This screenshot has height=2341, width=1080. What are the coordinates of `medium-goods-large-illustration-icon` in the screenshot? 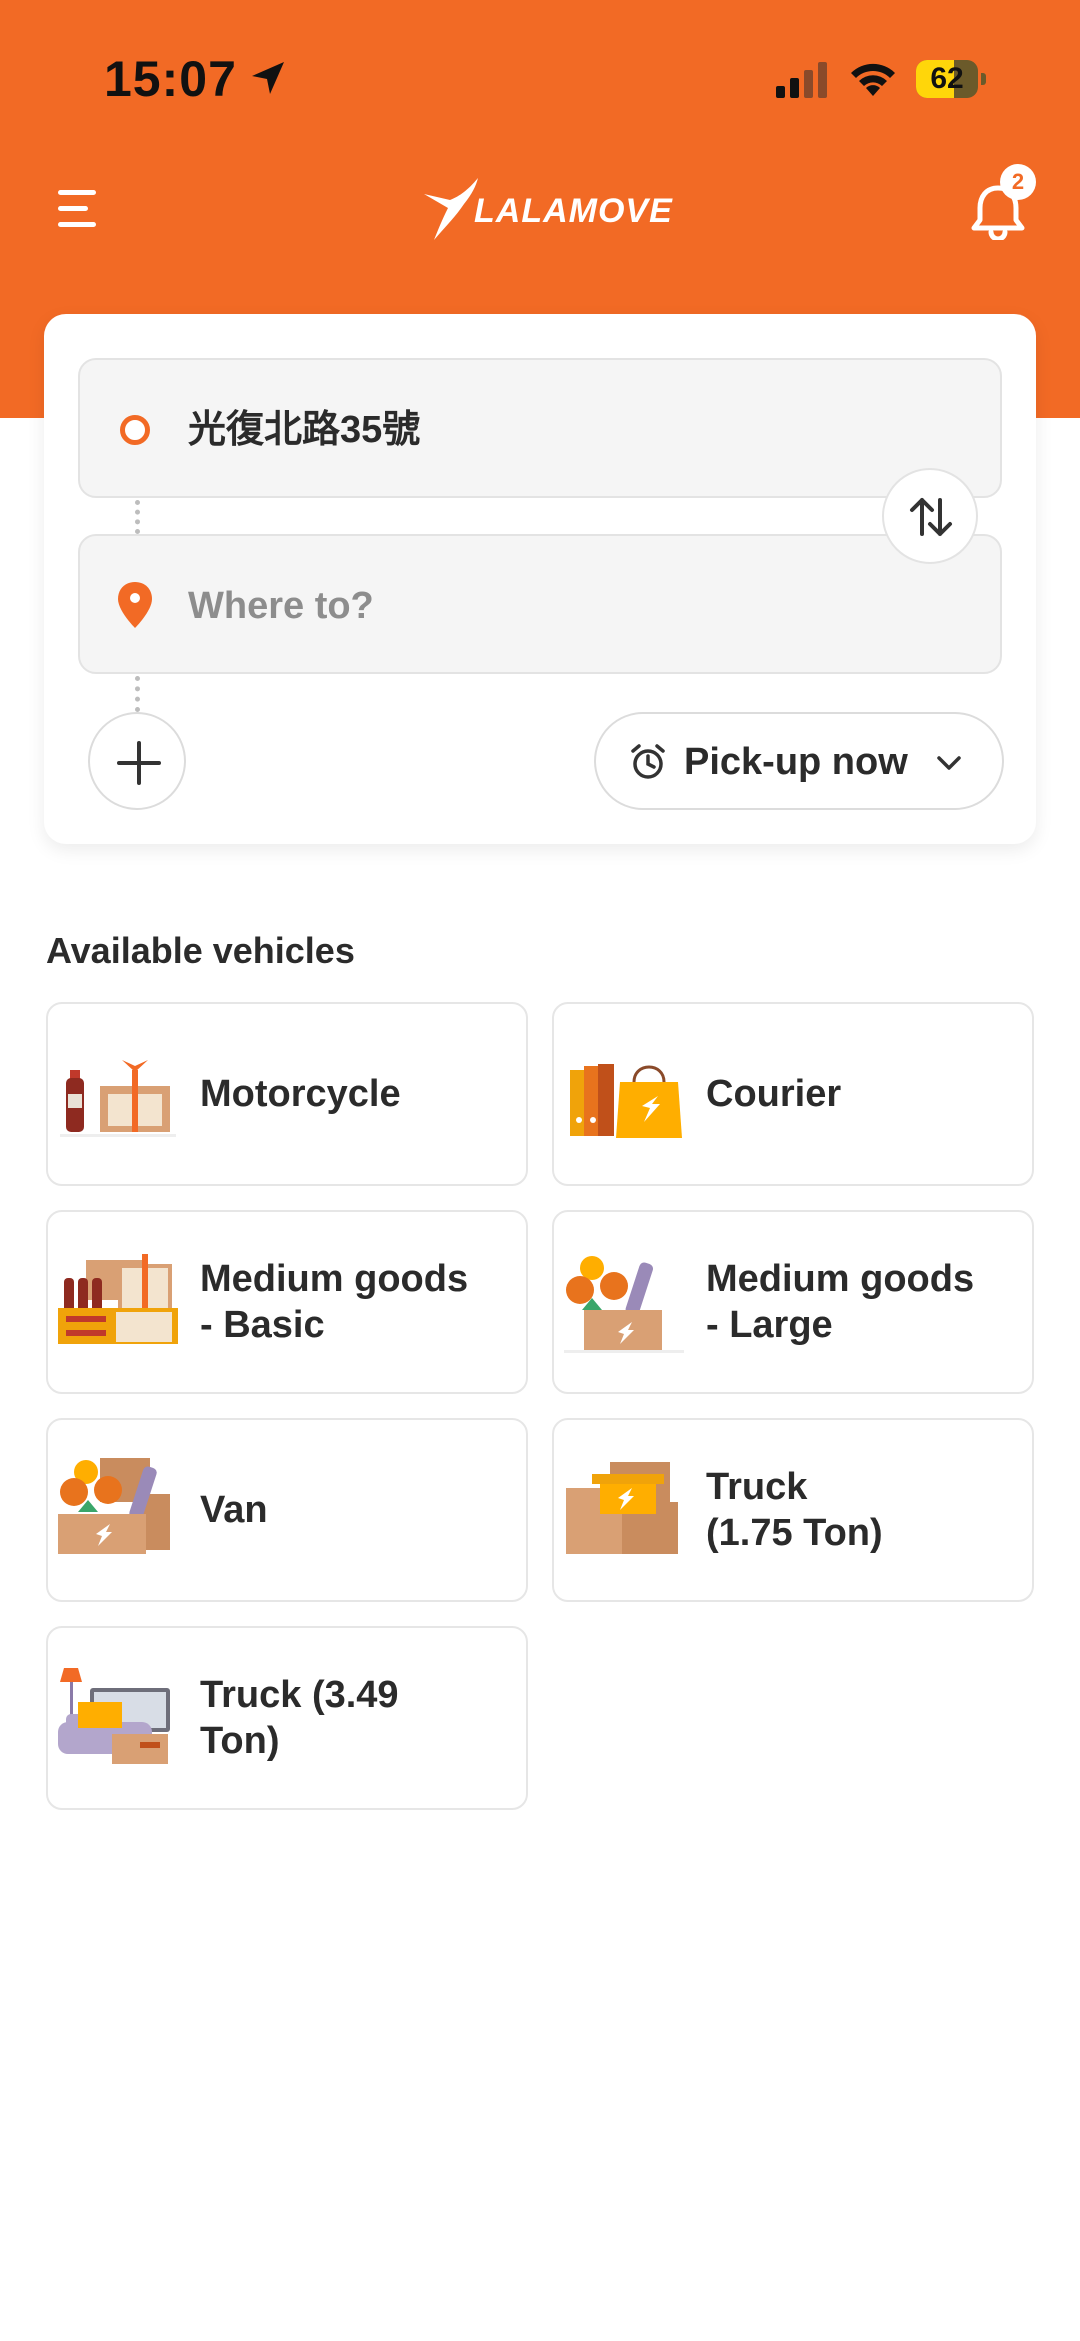 It's located at (624, 1304).